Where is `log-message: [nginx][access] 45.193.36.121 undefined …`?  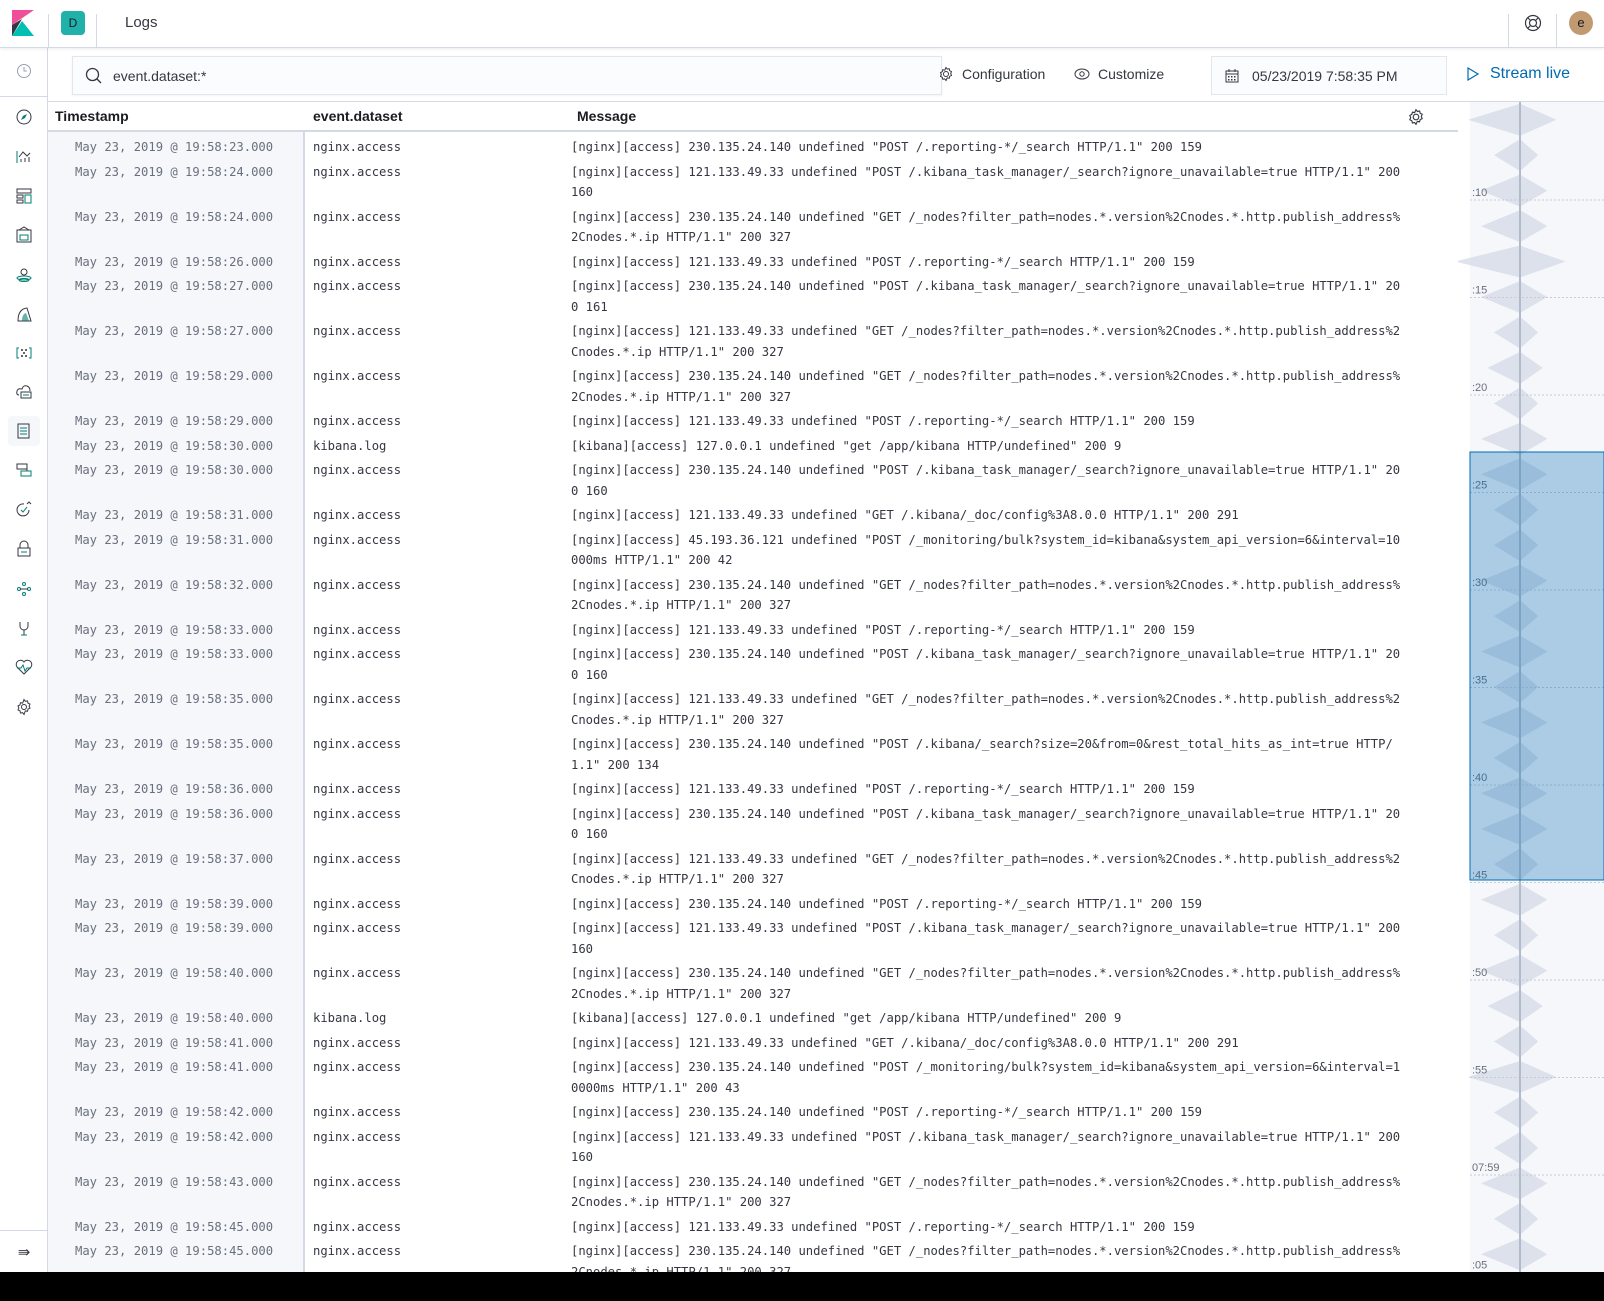 log-message: [nginx][access] 45.193.36.121 undefined … is located at coordinates (986, 550).